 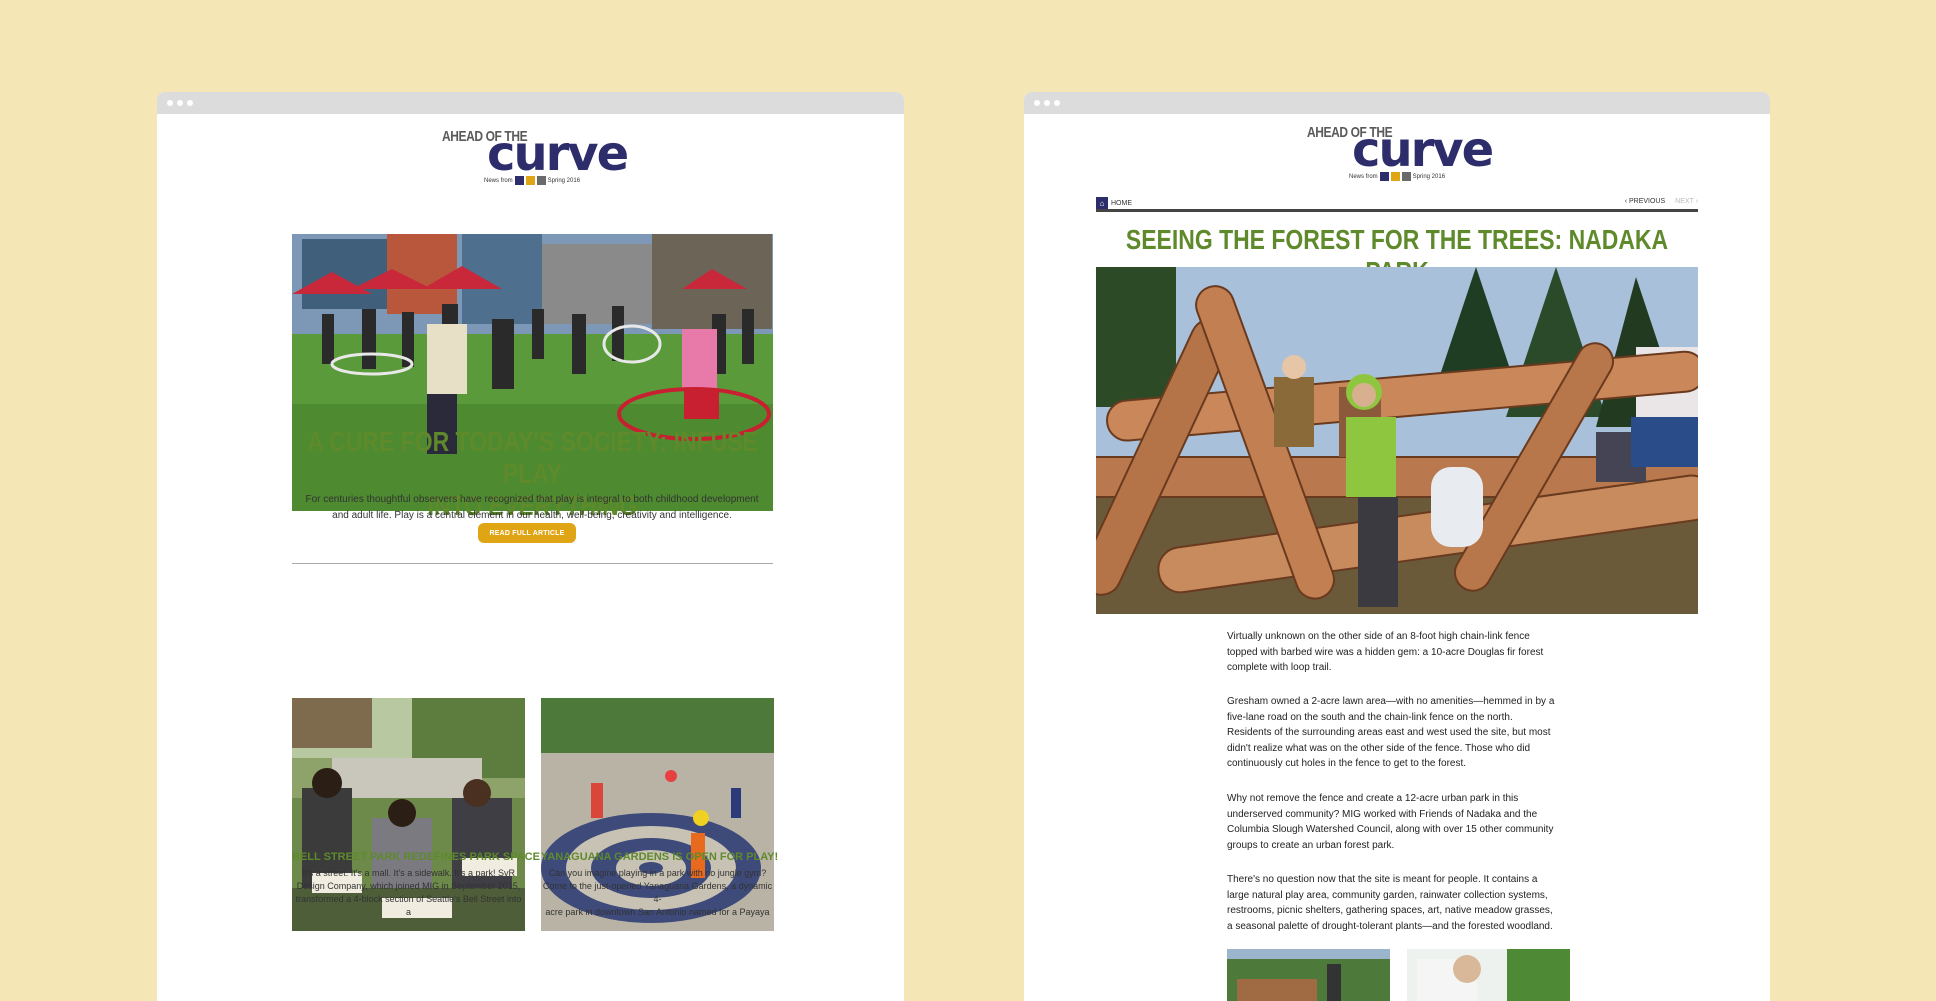 What do you see at coordinates (532, 563) in the screenshot?
I see `section-divider` at bounding box center [532, 563].